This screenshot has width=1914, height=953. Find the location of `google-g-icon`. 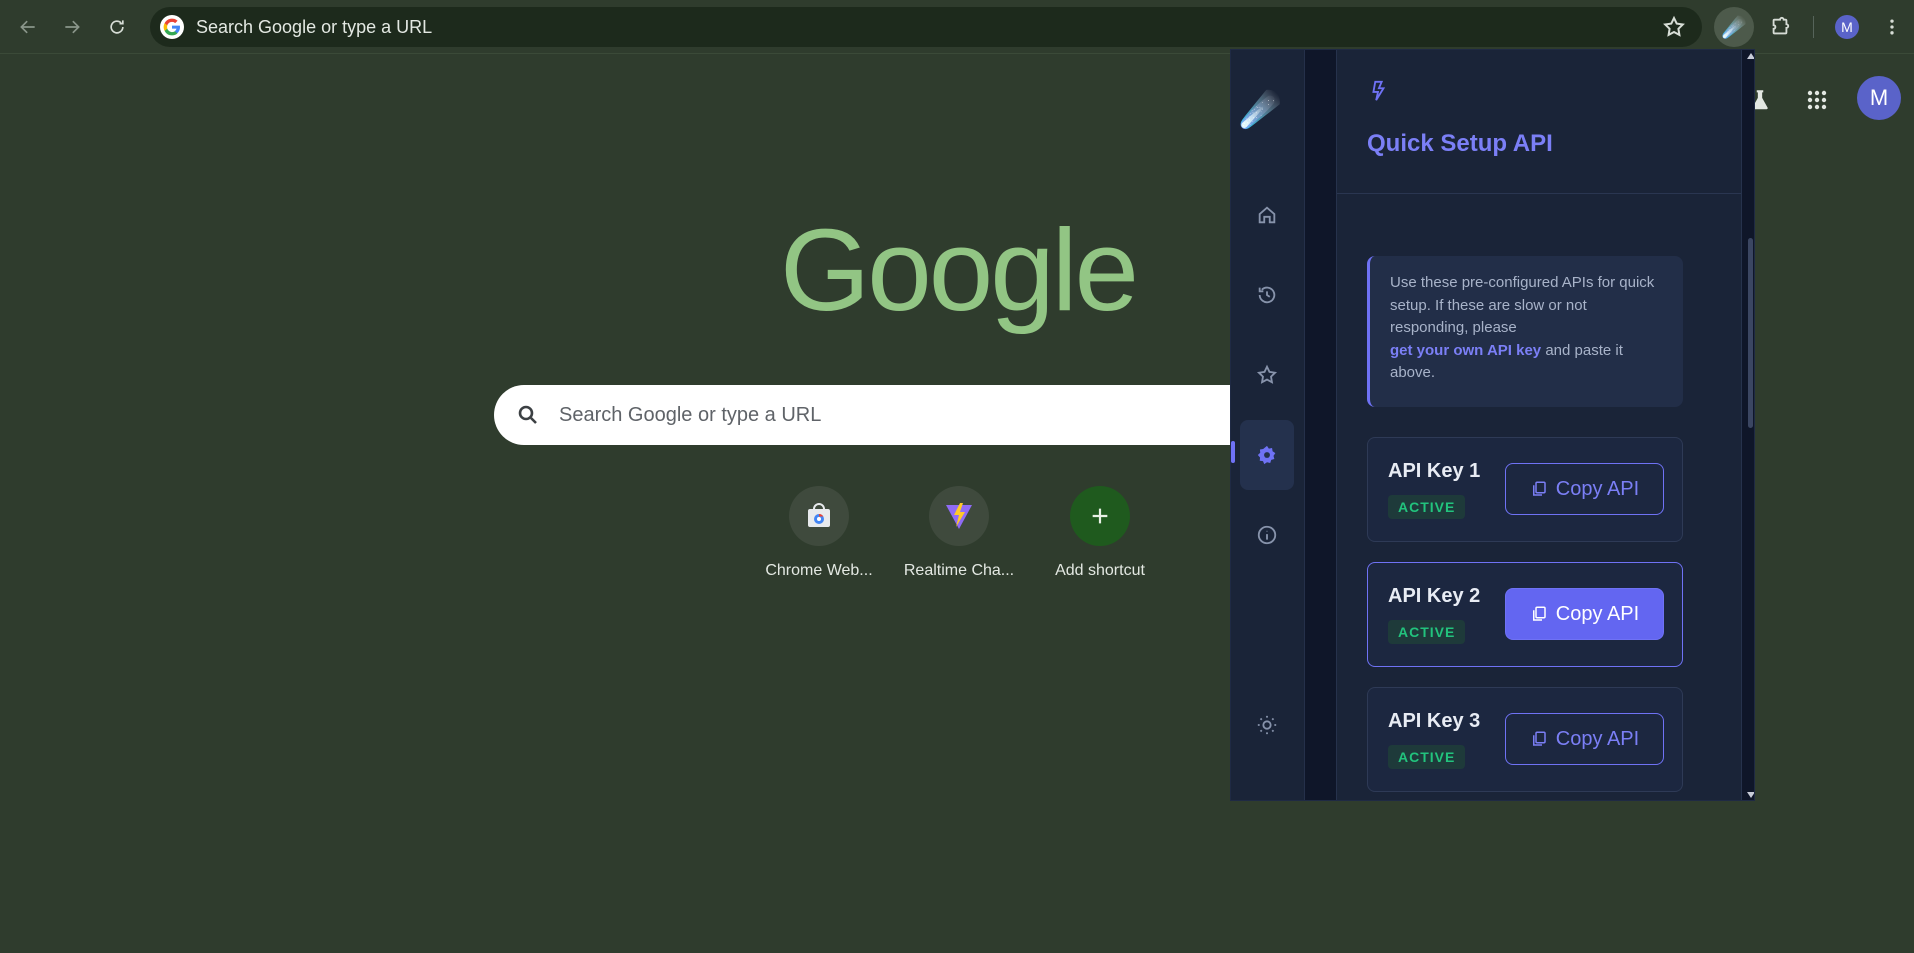

google-g-icon is located at coordinates (172, 27).